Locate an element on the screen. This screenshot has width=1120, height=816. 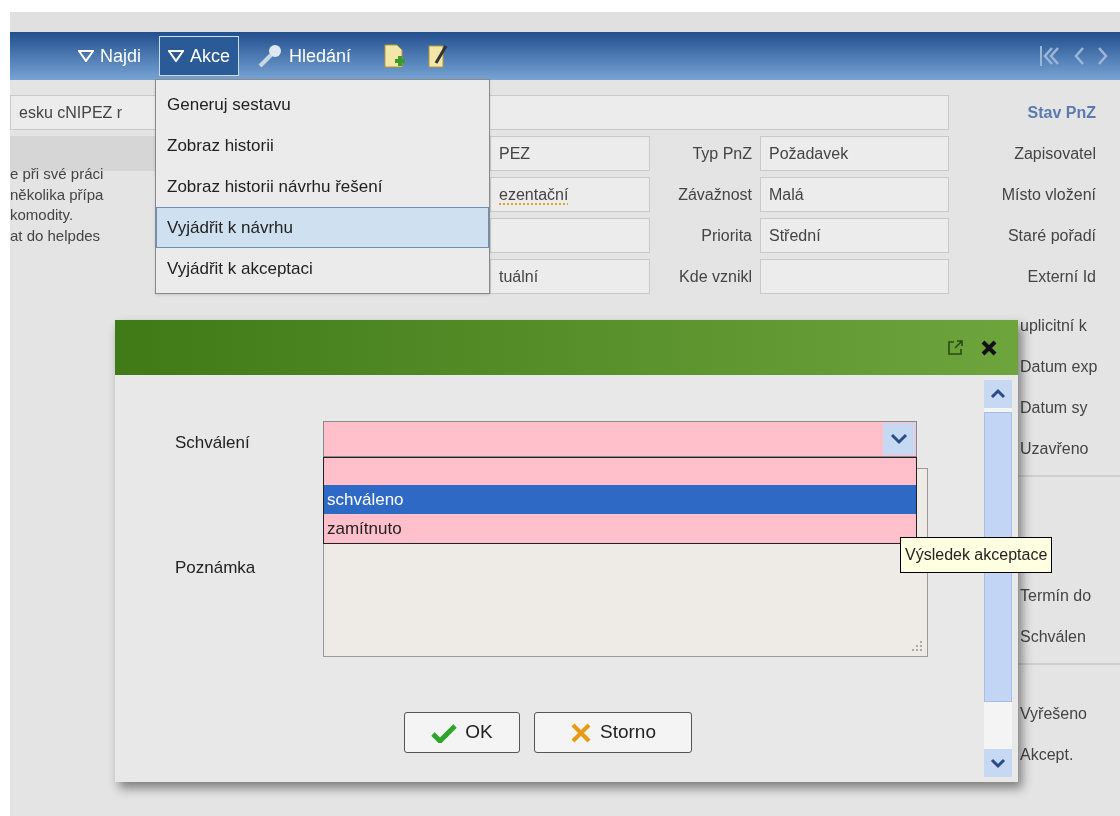
field-label: Termín do is located at coordinates (1056, 595).